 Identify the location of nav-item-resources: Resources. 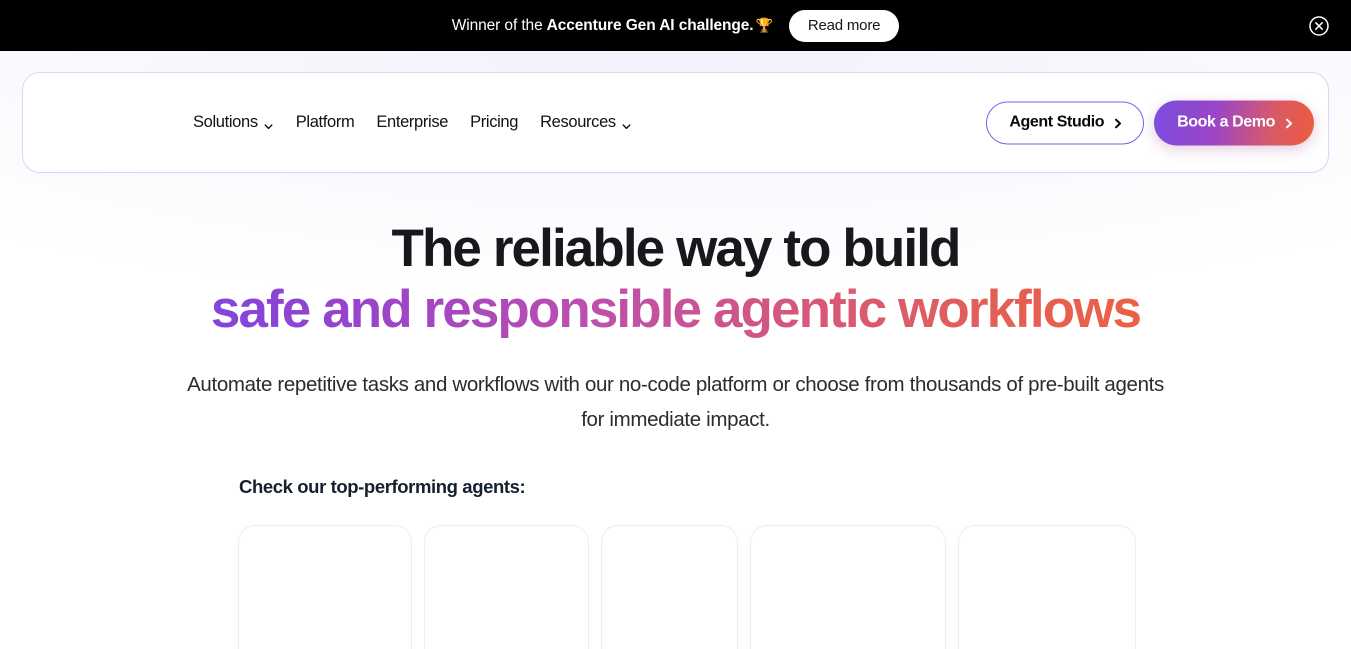
(586, 122).